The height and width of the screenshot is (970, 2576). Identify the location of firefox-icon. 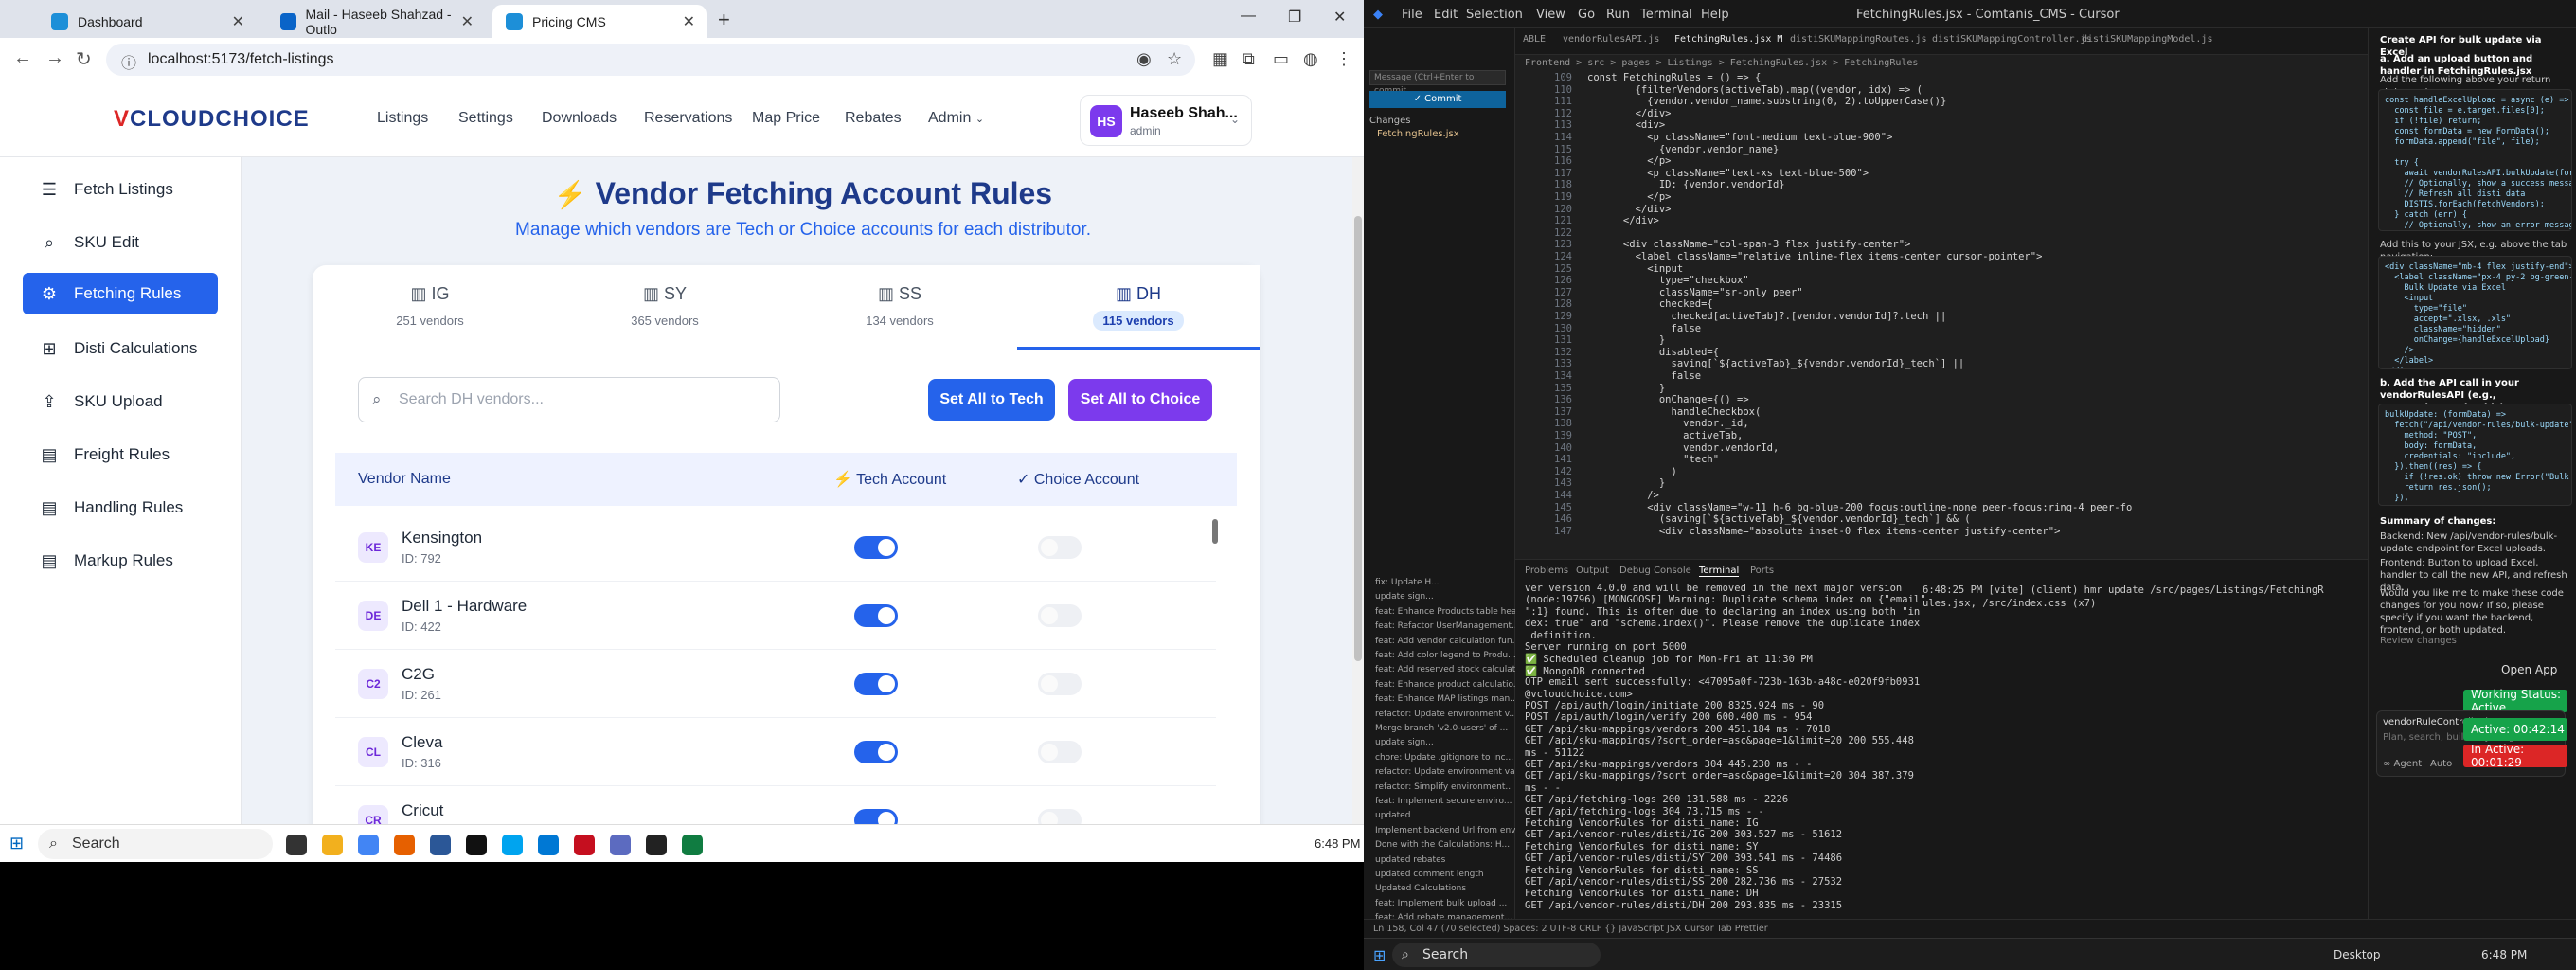
(404, 845).